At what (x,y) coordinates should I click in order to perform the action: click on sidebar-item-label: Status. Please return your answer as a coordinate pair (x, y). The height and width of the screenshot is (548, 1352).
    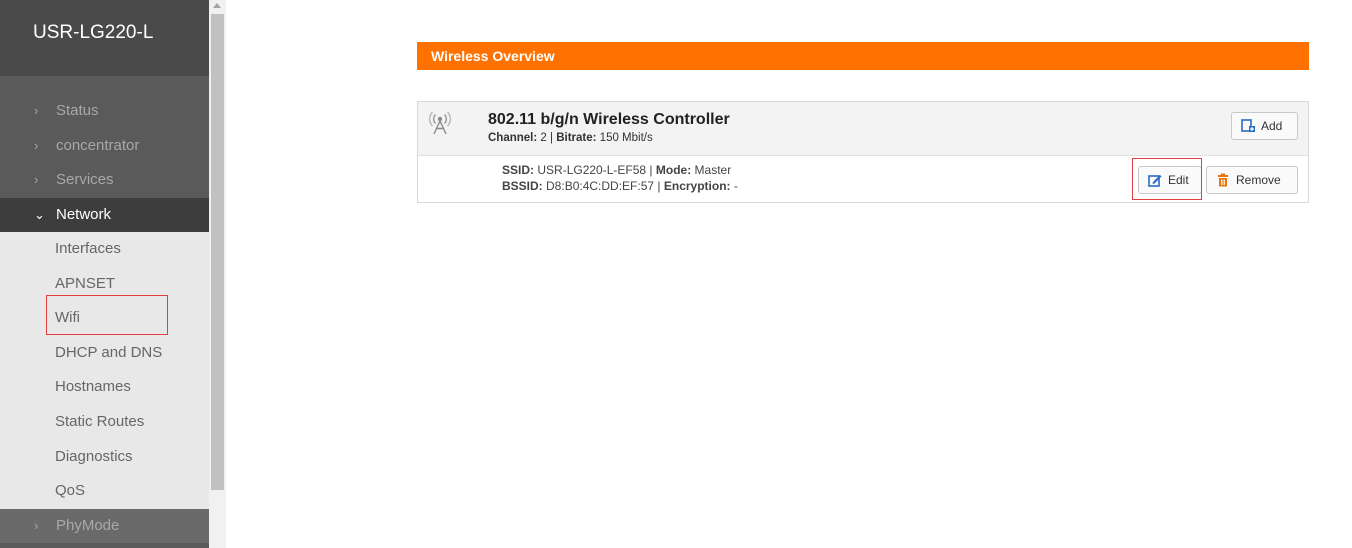
    Looking at the image, I should click on (77, 110).